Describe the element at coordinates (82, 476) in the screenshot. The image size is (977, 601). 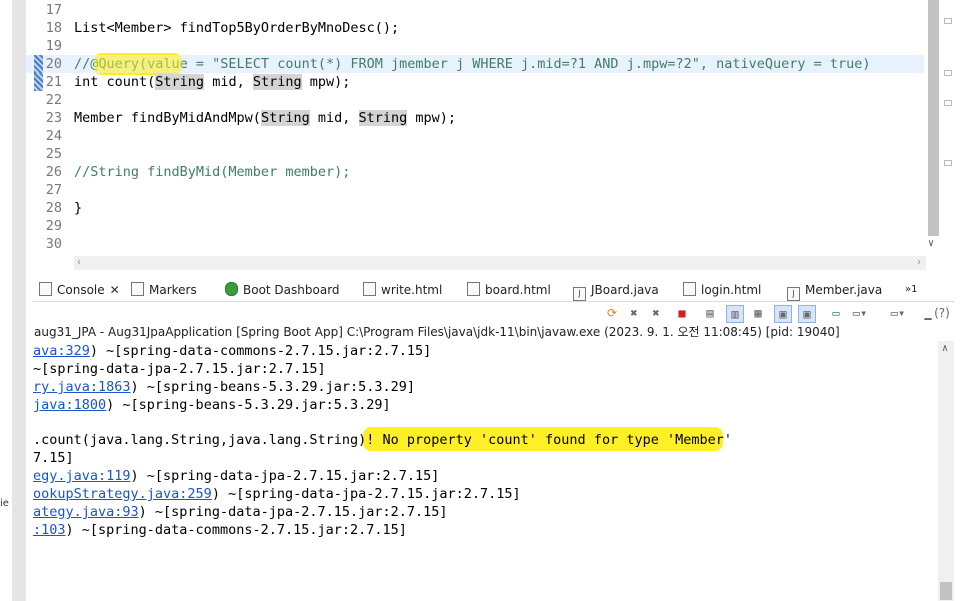
I see `stack-link: egy.java:119` at that location.